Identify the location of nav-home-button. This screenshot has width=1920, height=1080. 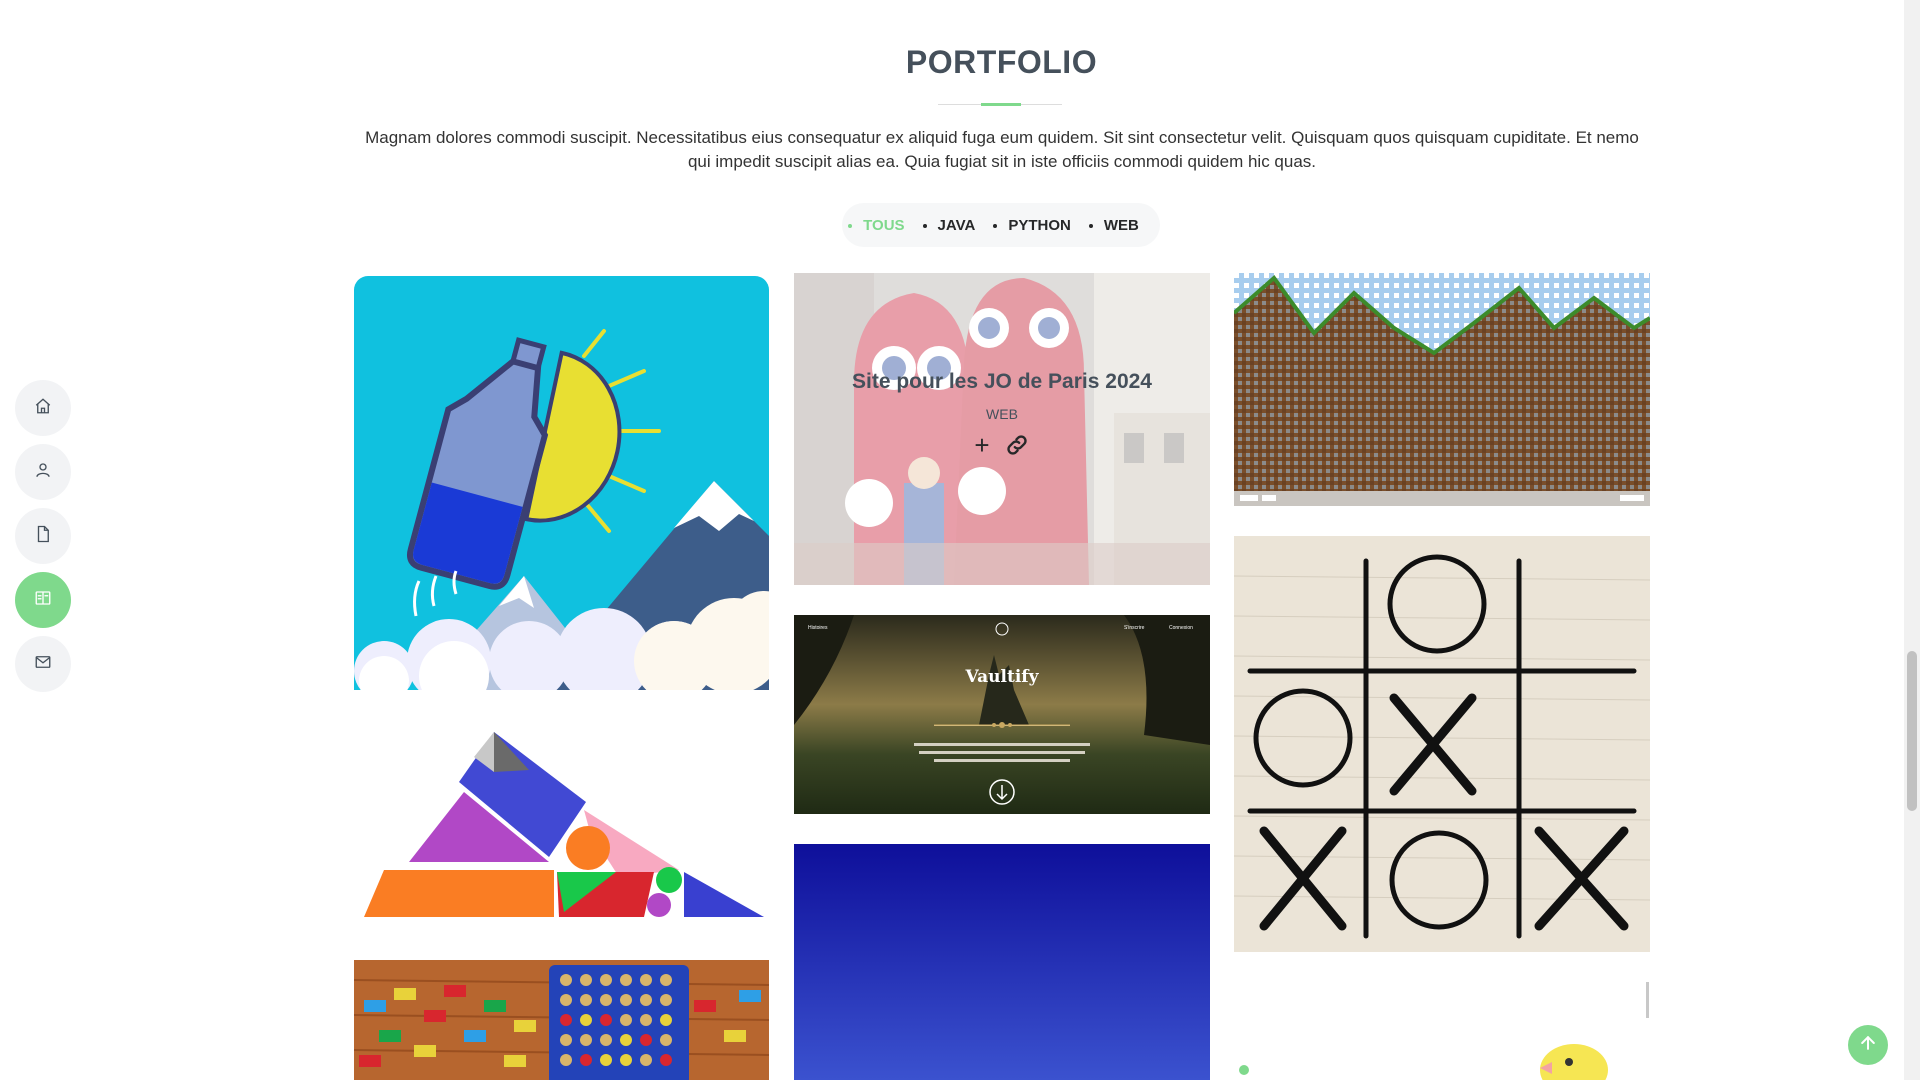
(43, 408).